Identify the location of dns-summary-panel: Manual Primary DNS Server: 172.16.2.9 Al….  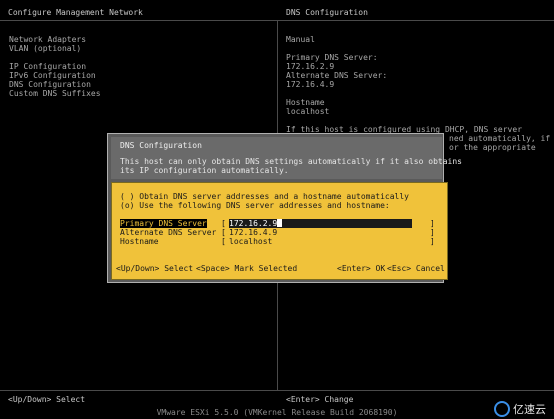
(420, 89).